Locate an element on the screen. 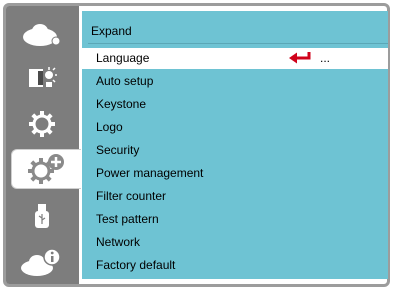 The height and width of the screenshot is (292, 395). expand-gear-plus-icon is located at coordinates (45, 169).